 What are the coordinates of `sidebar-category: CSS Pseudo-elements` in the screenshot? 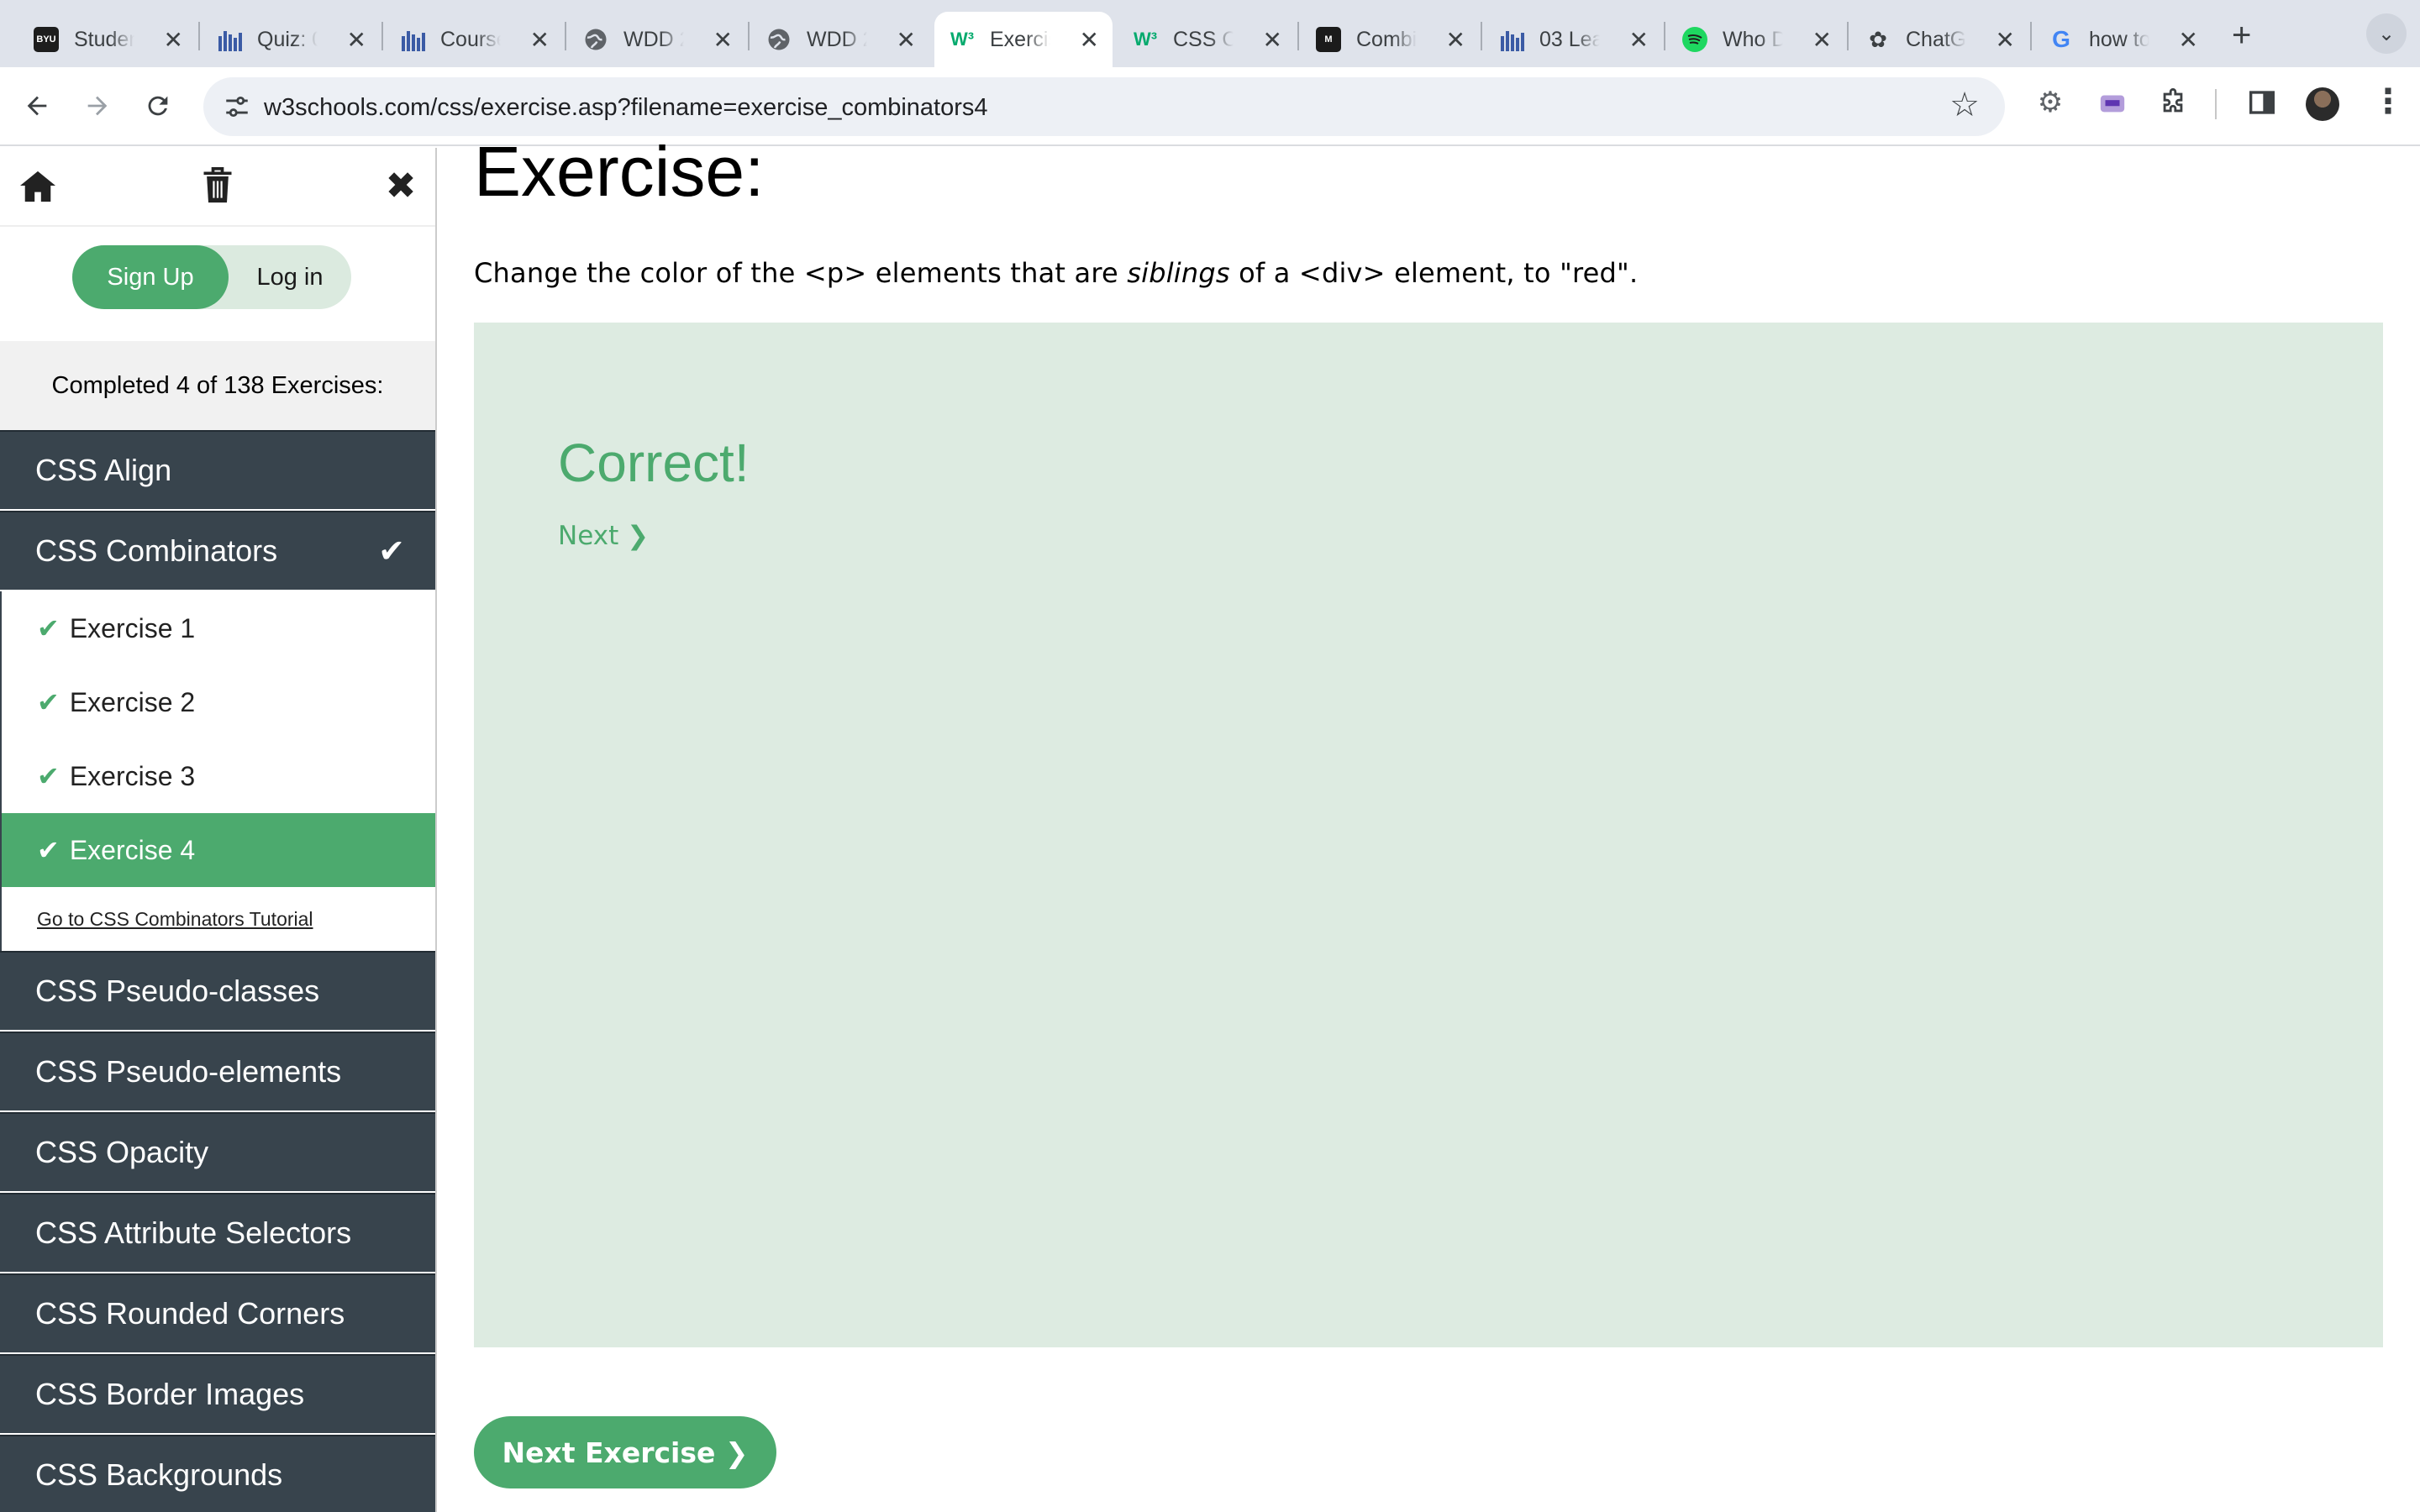 It's located at (218, 1071).